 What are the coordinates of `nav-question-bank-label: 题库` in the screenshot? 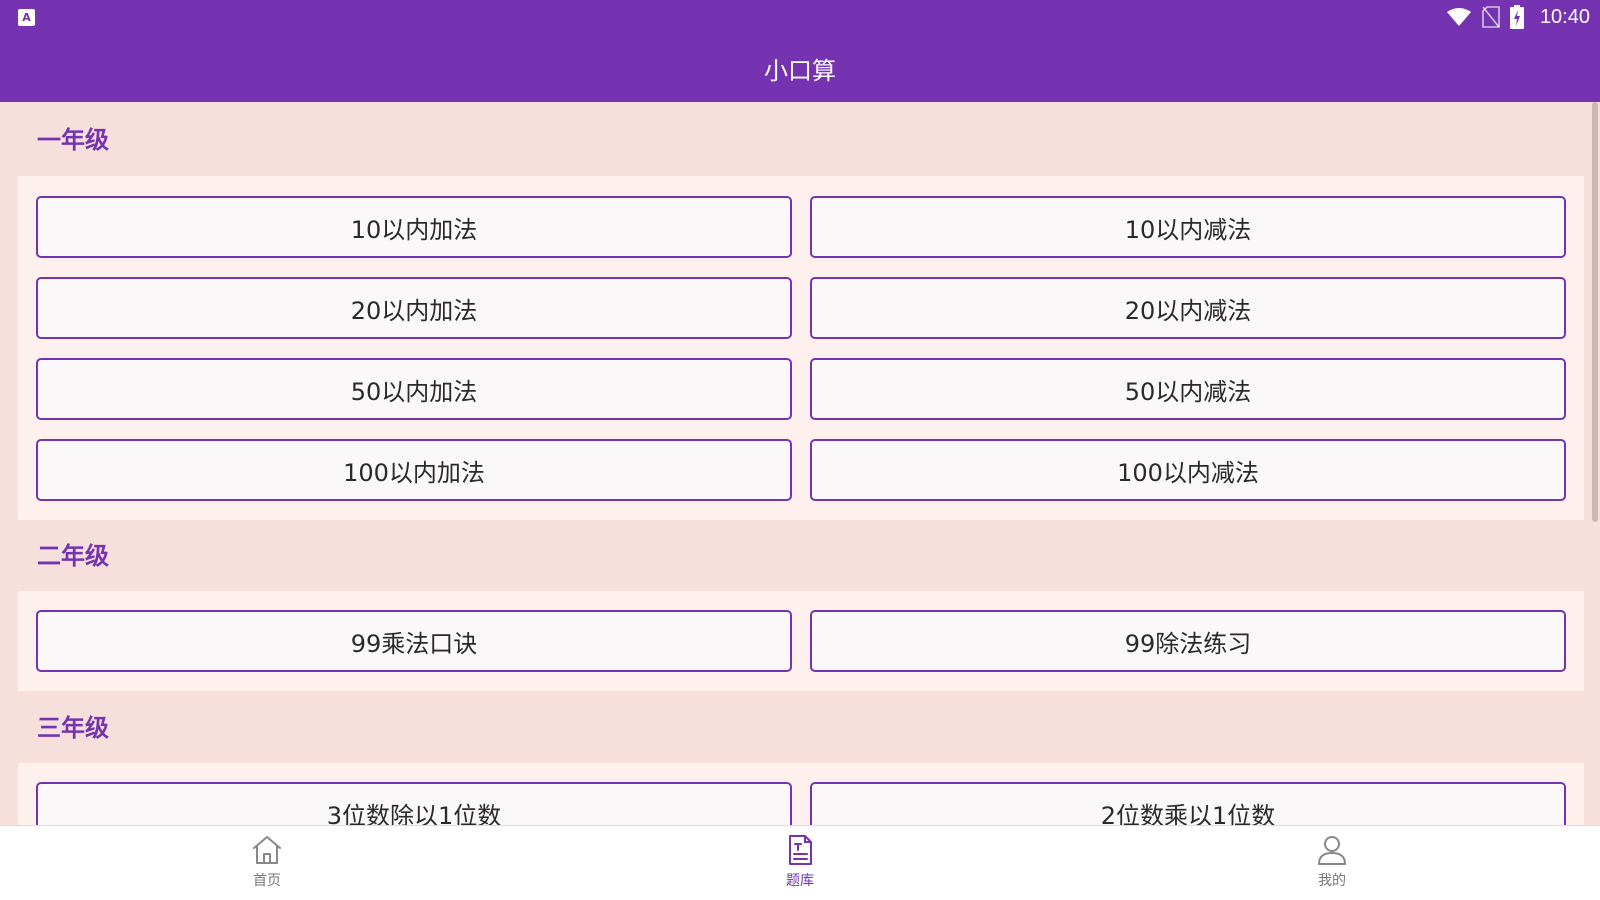 It's located at (800, 881).